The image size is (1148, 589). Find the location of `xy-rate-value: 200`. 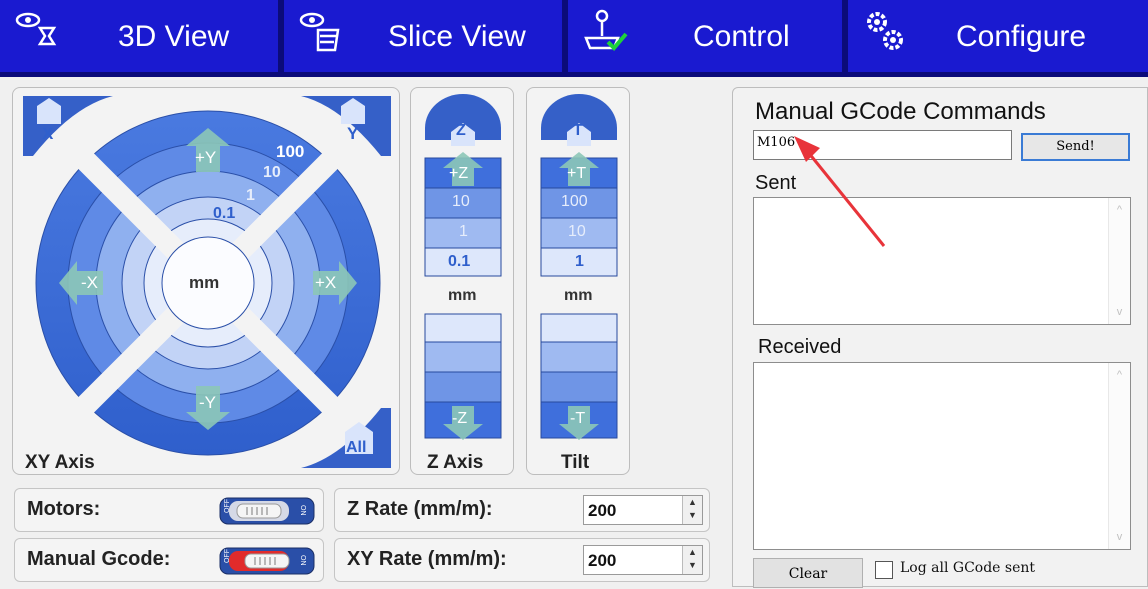

xy-rate-value: 200 is located at coordinates (602, 560).